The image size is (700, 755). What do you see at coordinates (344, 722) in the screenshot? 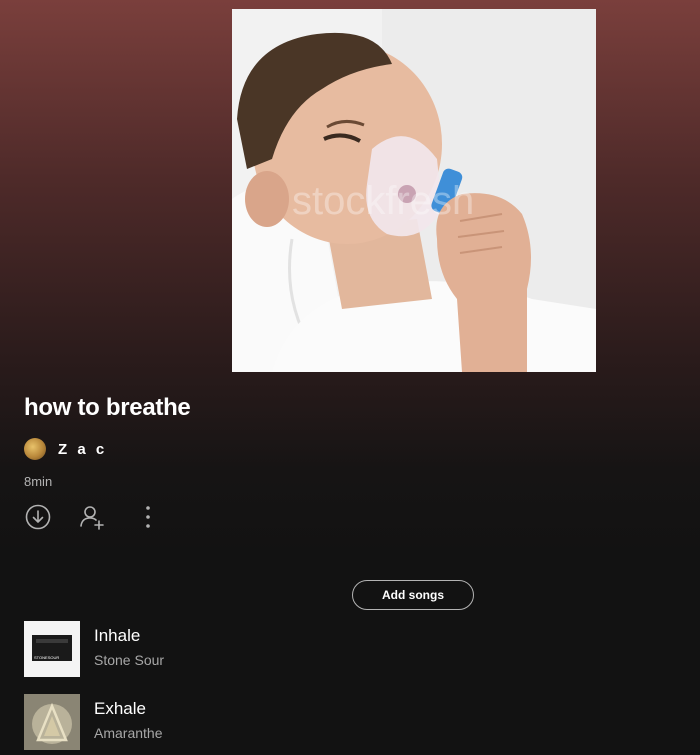
I see `track-row: Exhale Amaranthe` at bounding box center [344, 722].